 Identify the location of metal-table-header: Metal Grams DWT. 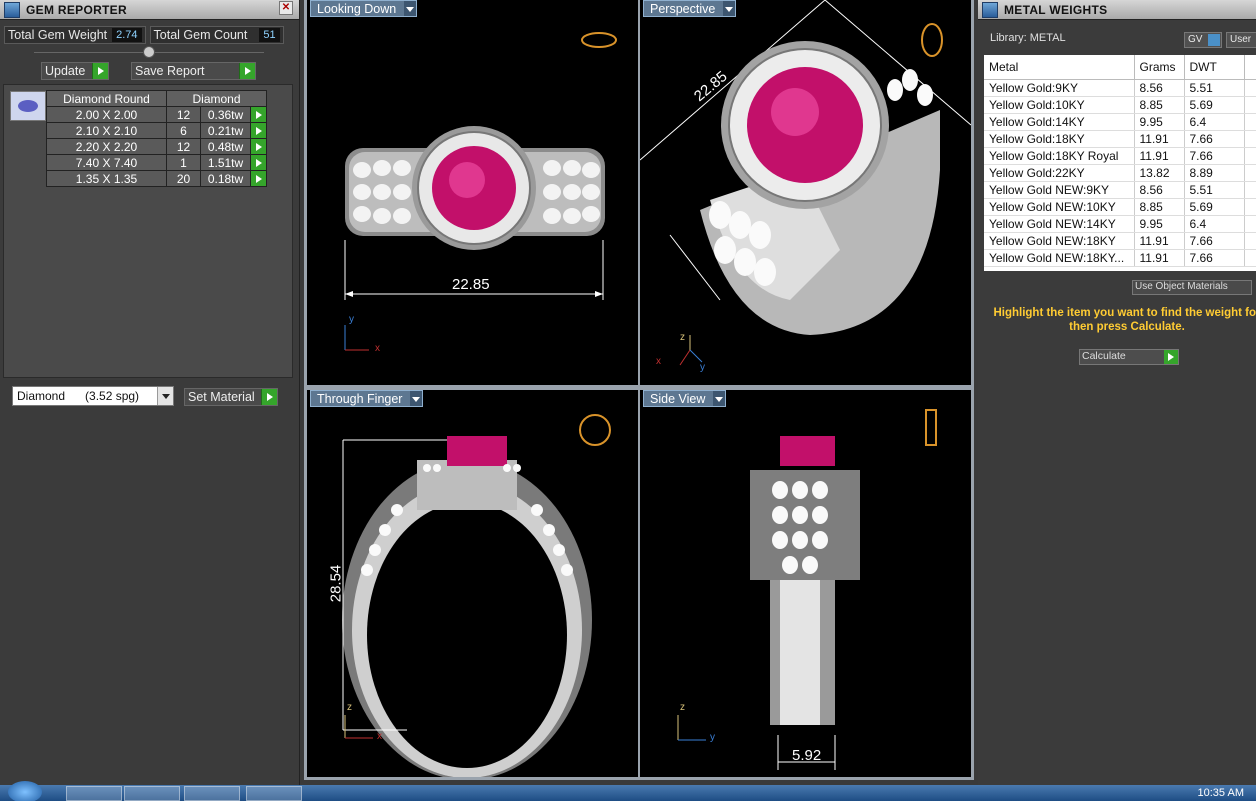
(1120, 67).